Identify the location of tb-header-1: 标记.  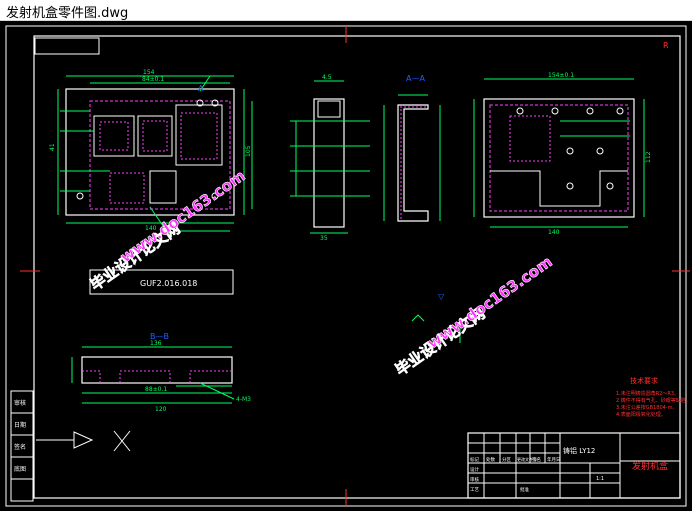
(474, 459).